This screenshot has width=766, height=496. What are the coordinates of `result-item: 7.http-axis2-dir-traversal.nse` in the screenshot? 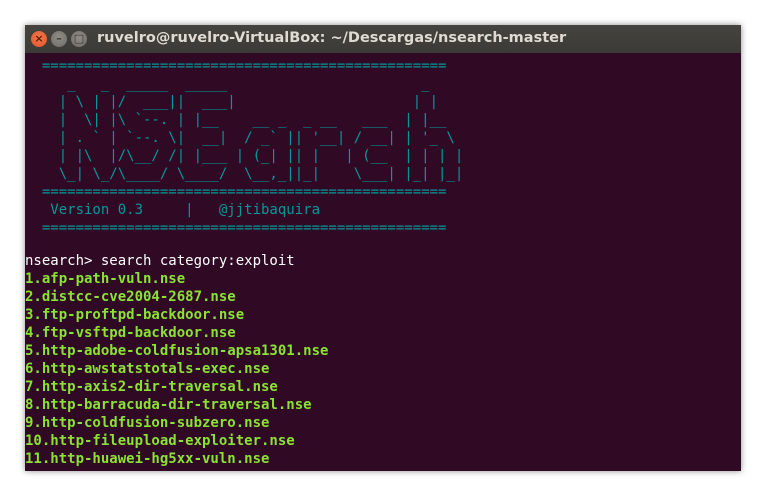 It's located at (151, 387).